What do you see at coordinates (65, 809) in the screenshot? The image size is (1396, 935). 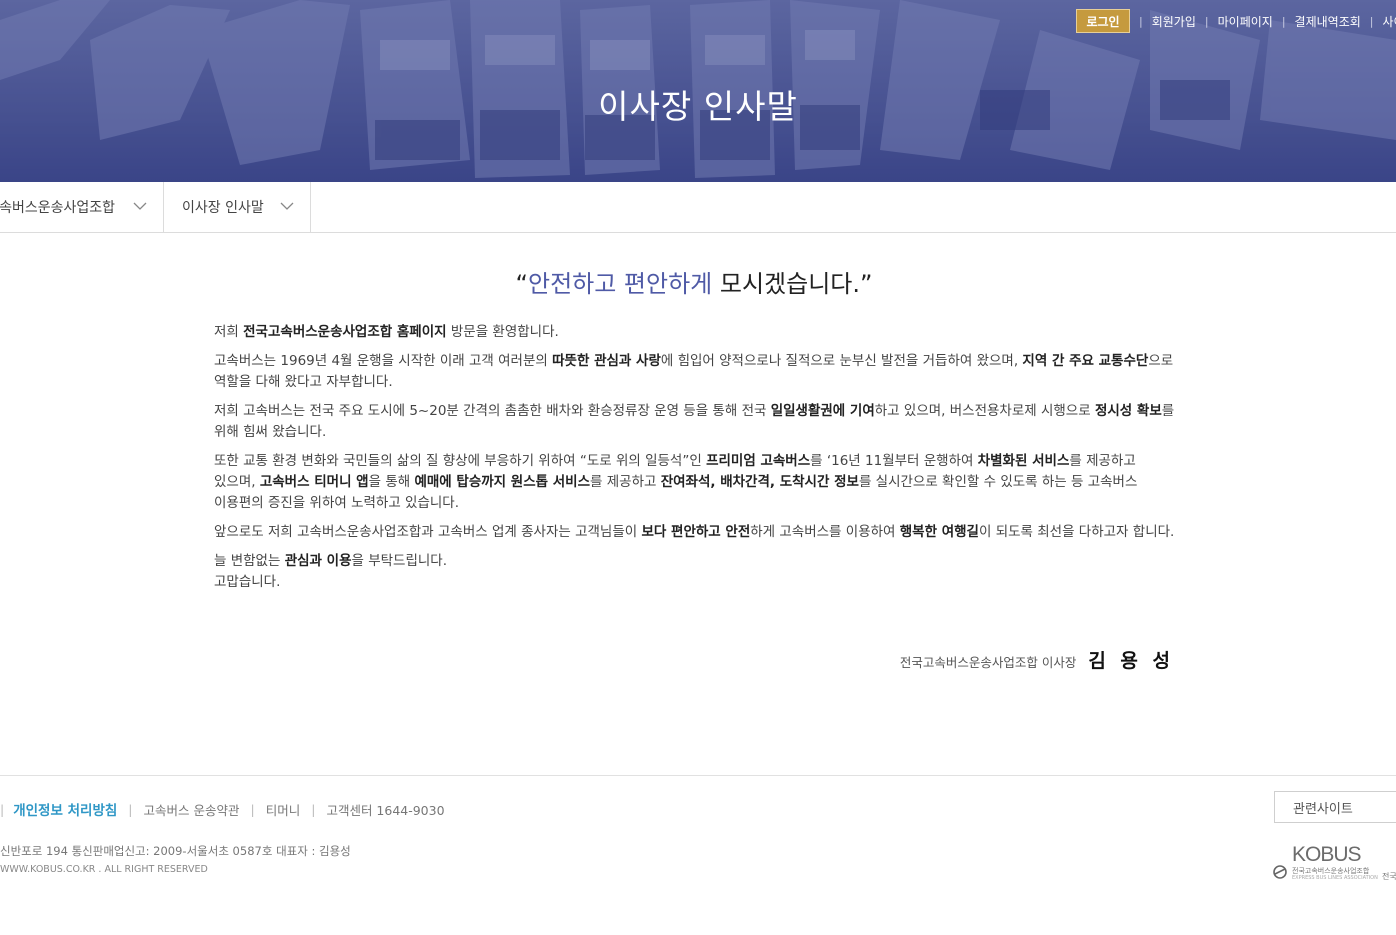 I see `privacy-policy-link: 개인정보 처리방침` at bounding box center [65, 809].